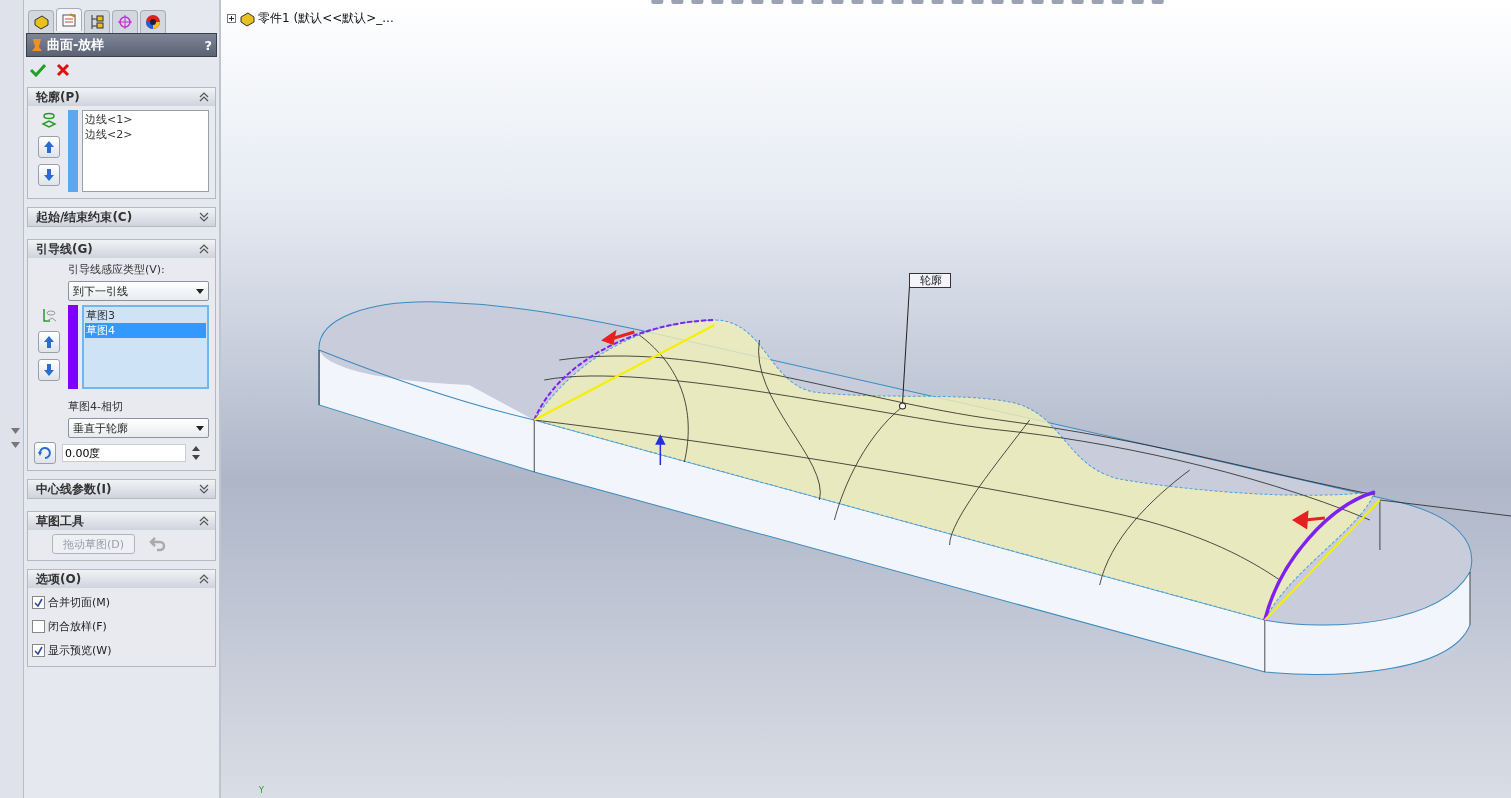 Image resolution: width=1511 pixels, height=798 pixels. Describe the element at coordinates (69, 20) in the screenshot. I see `property-sheet-icon` at that location.